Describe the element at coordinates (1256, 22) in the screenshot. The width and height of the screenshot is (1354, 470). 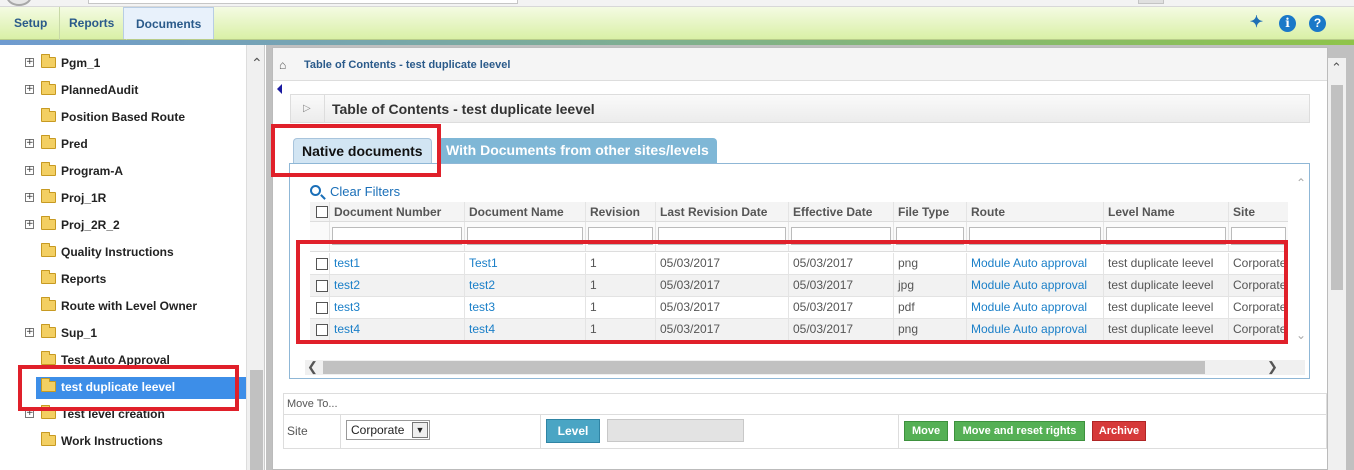
I see `push-pin-icon: ✦` at that location.